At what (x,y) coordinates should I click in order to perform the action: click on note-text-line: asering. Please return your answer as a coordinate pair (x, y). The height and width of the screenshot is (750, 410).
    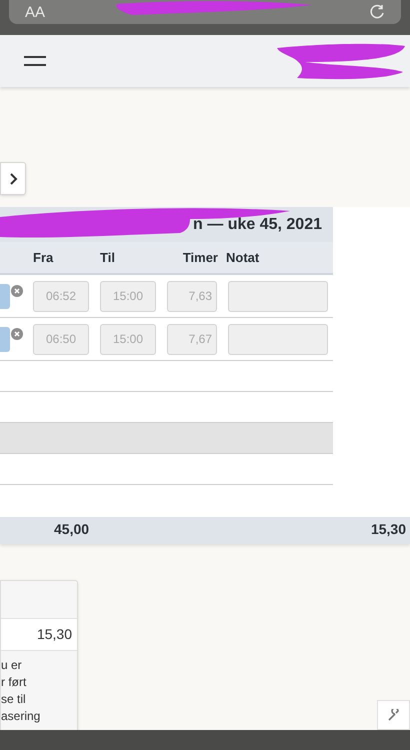
    Looking at the image, I should click on (20, 716).